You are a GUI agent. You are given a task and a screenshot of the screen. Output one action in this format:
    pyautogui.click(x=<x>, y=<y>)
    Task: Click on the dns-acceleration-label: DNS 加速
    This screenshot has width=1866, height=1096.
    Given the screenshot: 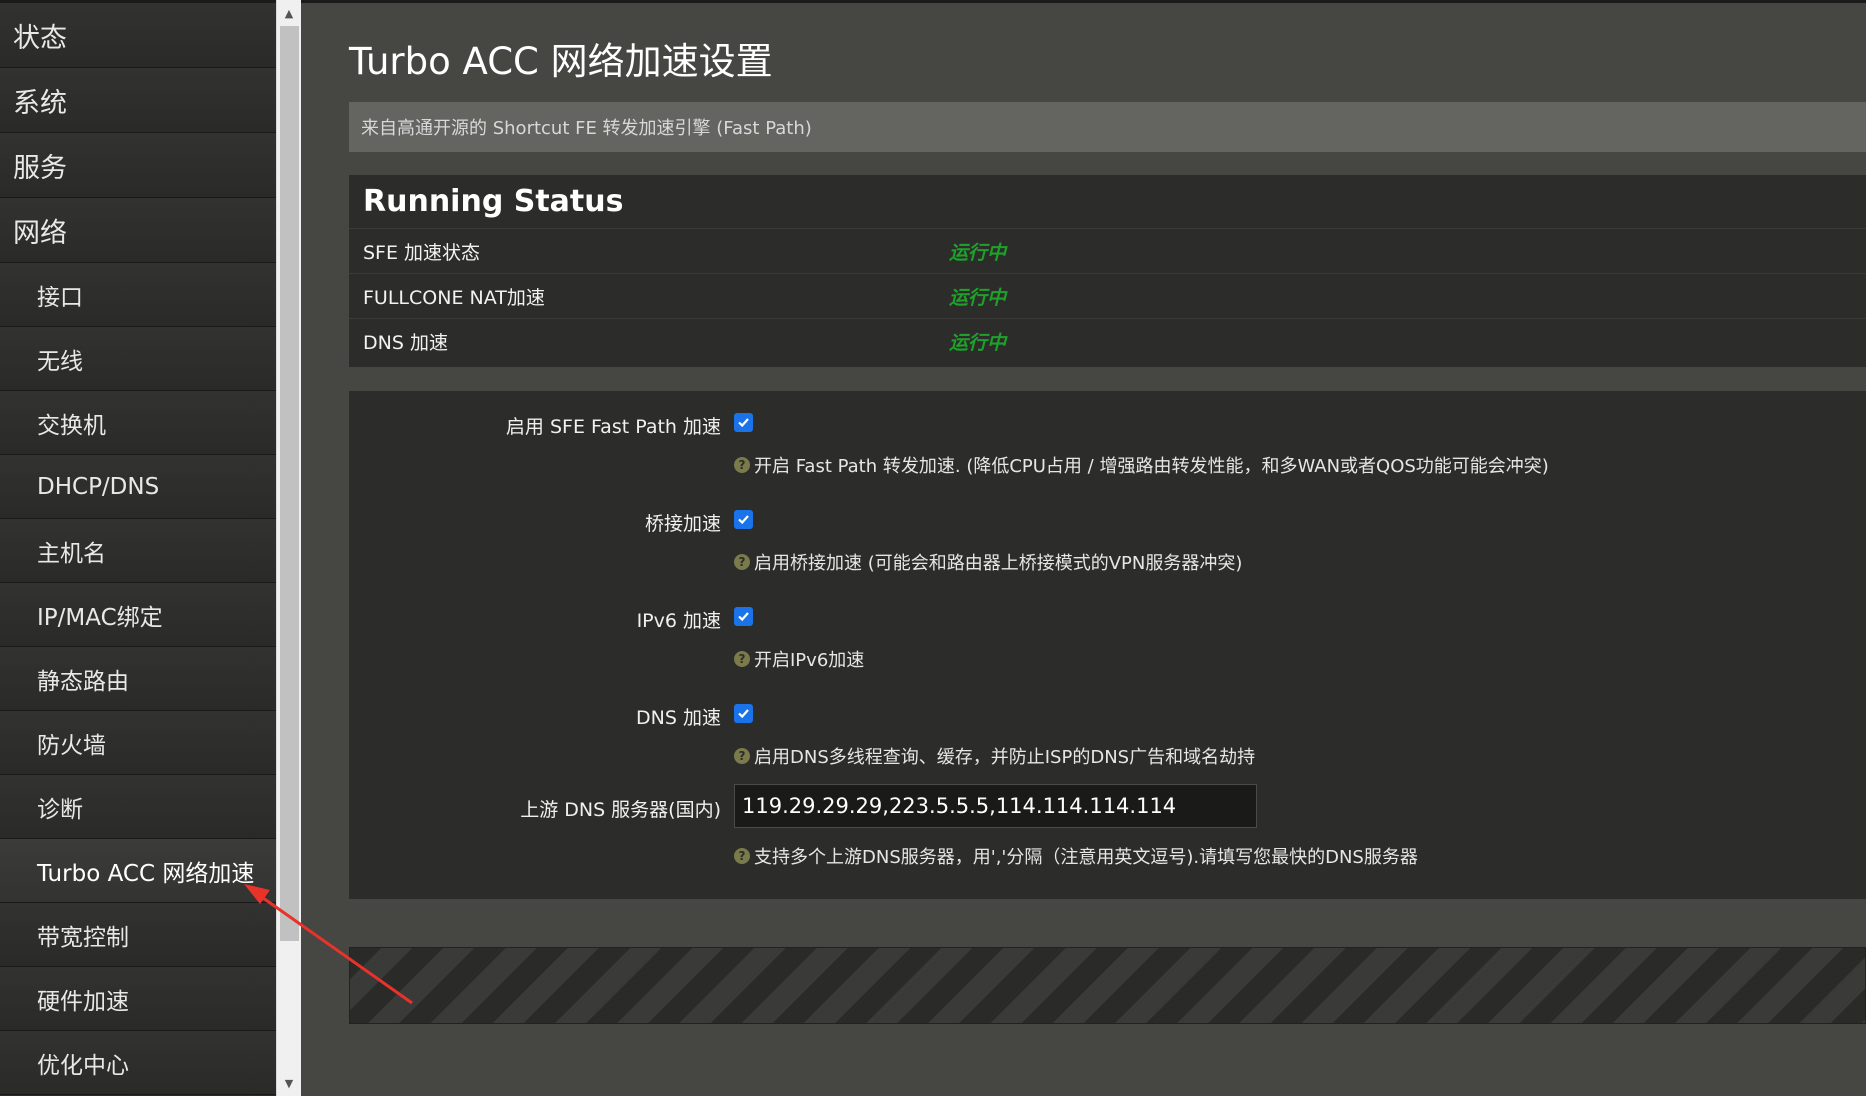 What is the action you would take?
    pyautogui.click(x=678, y=718)
    